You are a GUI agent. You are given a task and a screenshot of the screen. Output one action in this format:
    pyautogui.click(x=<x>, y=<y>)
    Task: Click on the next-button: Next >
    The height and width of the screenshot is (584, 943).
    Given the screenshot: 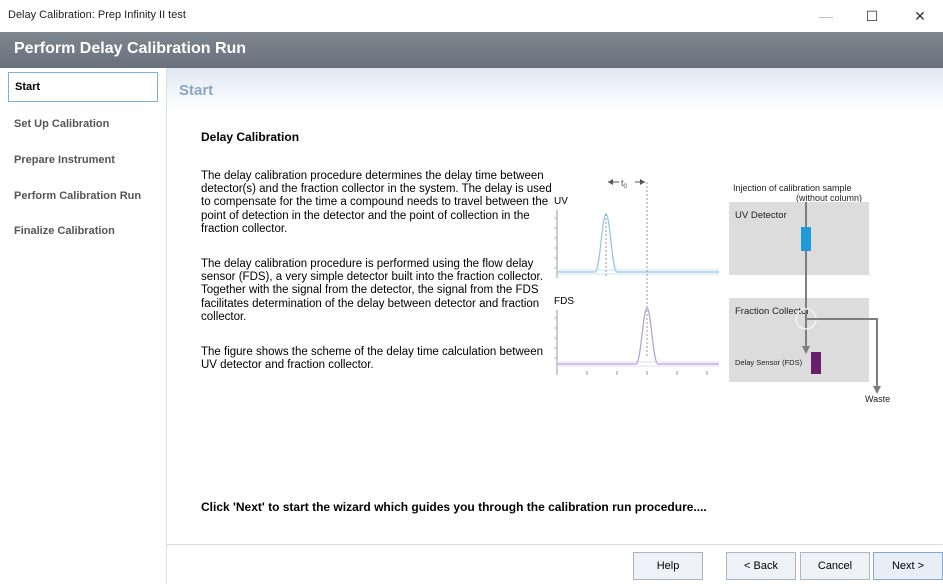 What is the action you would take?
    pyautogui.click(x=908, y=566)
    